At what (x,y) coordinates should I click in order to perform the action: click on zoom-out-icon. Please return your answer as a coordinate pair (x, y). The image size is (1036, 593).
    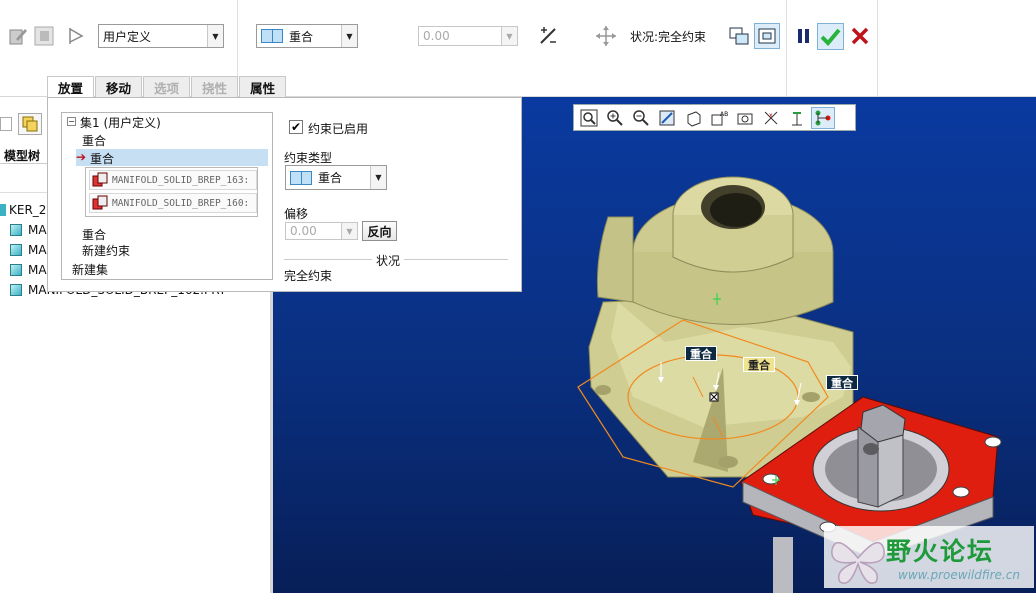
    Looking at the image, I should click on (641, 118).